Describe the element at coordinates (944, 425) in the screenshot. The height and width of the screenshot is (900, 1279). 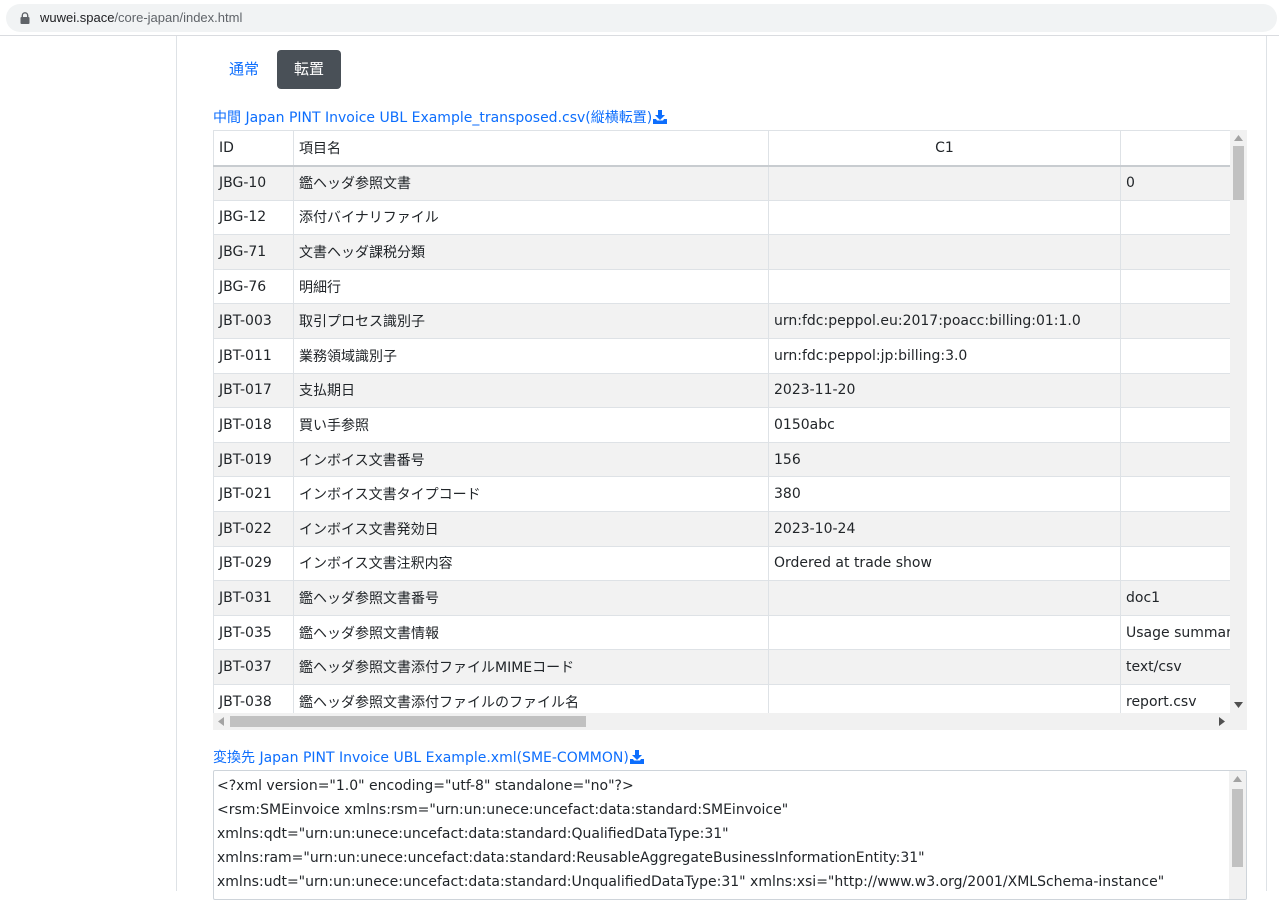
I see `cell-c1: 0150abc` at that location.